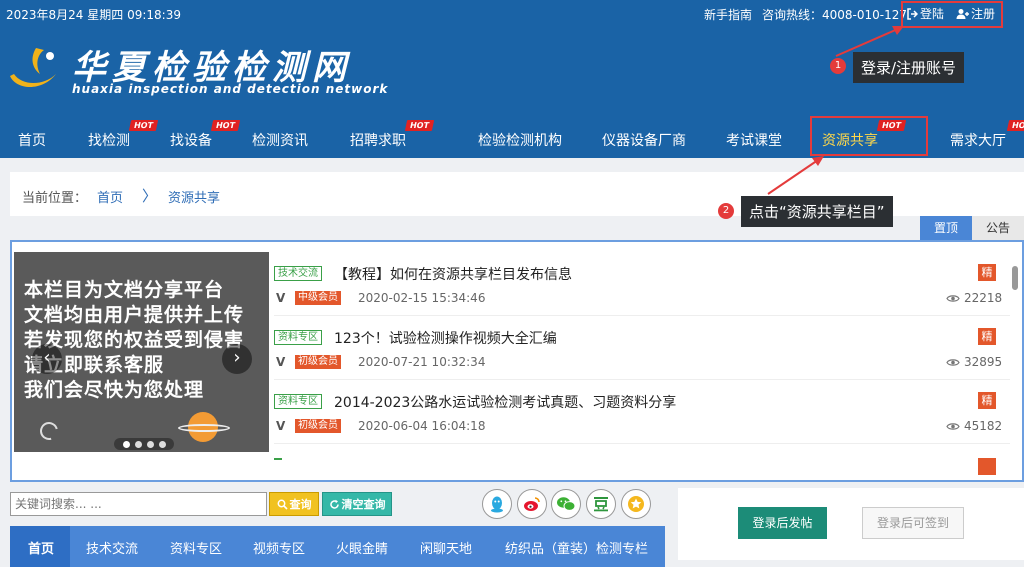 The width and height of the screenshot is (1024, 567). Describe the element at coordinates (144, 444) in the screenshot. I see `carousel-dots` at that location.